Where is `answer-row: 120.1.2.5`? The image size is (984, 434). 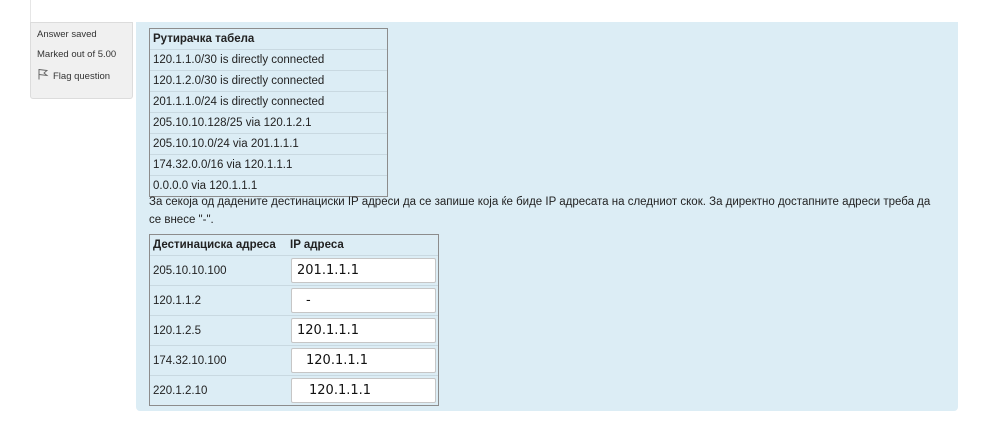
answer-row: 120.1.2.5 is located at coordinates (294, 331).